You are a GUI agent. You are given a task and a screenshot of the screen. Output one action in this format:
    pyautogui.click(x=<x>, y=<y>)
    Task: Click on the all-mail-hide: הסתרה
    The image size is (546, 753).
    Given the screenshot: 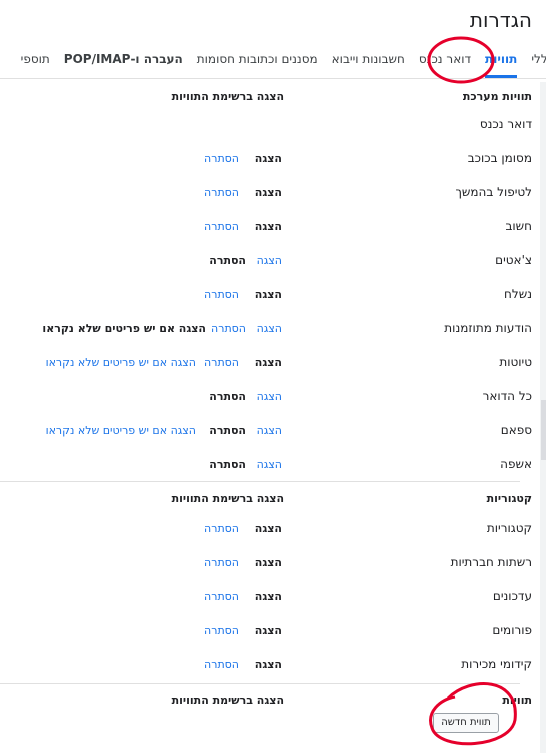 What is the action you would take?
    pyautogui.click(x=227, y=396)
    